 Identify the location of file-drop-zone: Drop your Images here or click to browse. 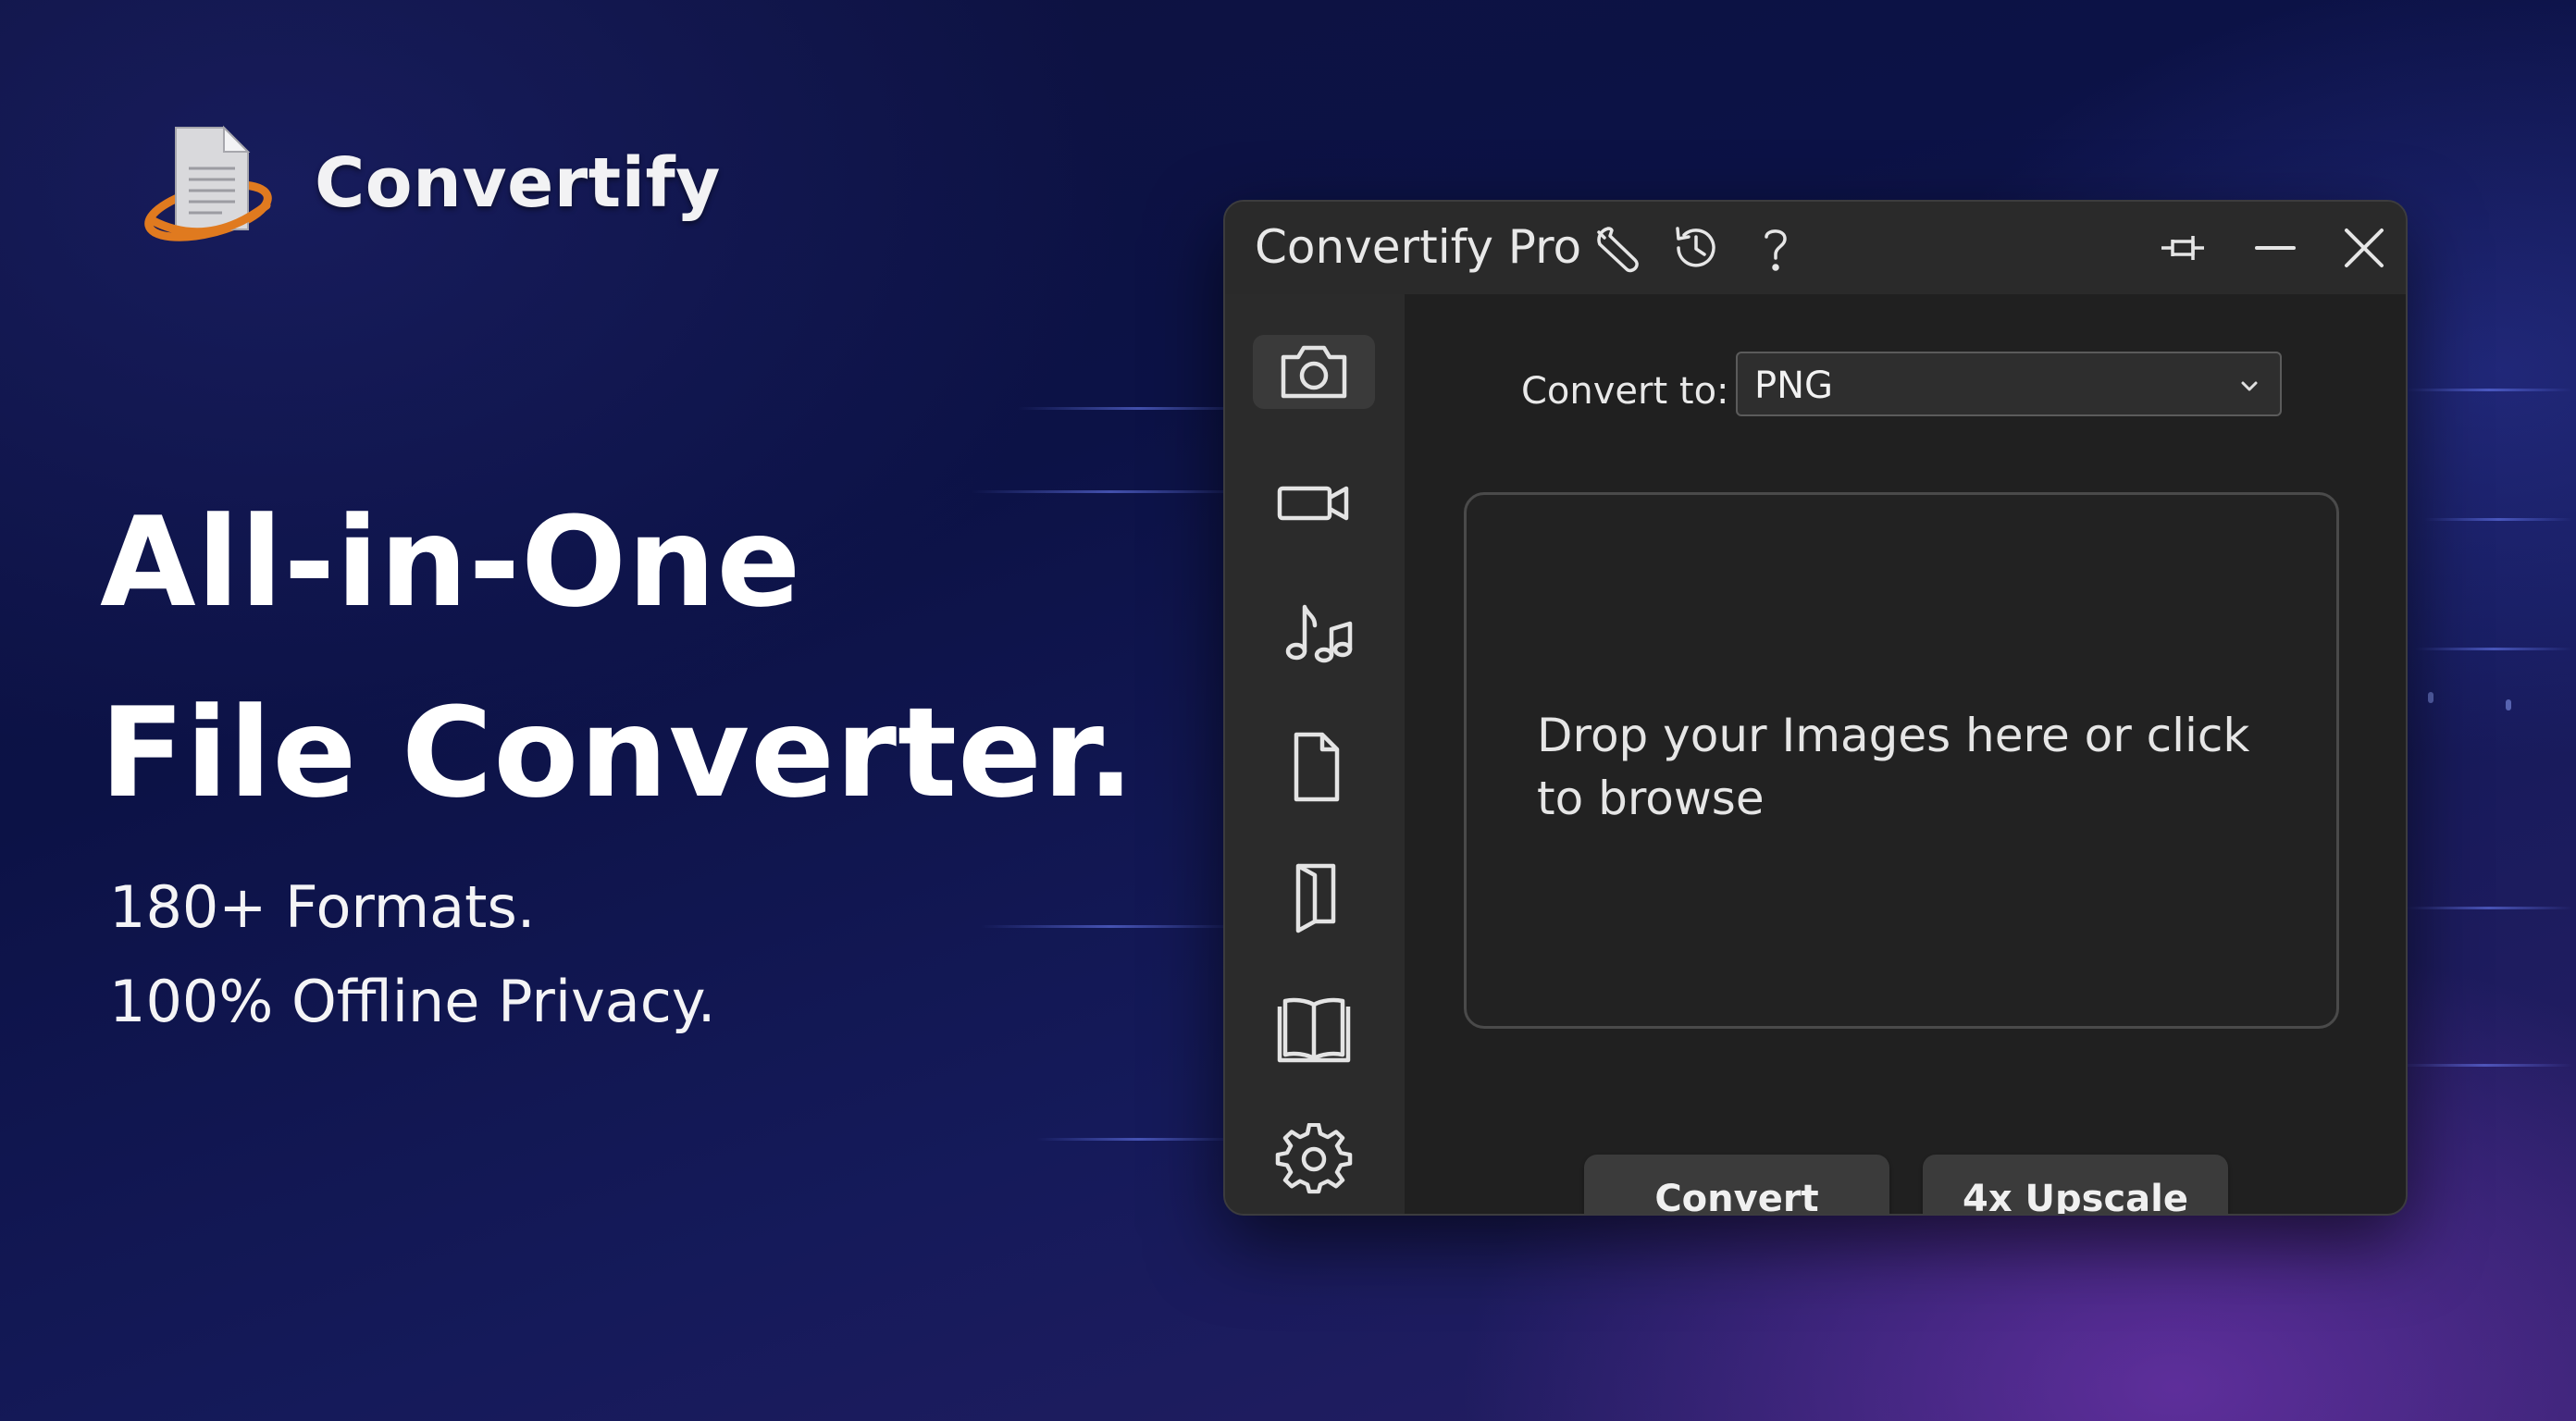
(1902, 761).